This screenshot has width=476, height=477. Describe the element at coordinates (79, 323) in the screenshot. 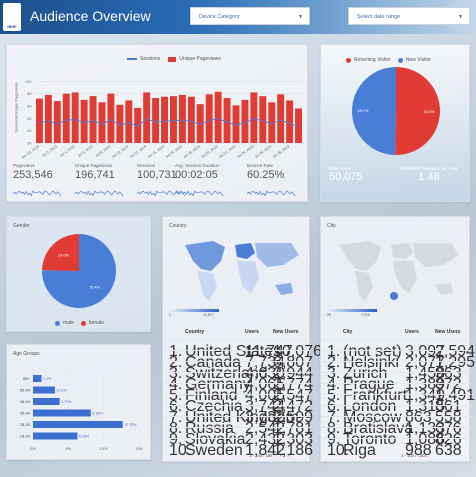

I see `gender-legend: male female` at that location.